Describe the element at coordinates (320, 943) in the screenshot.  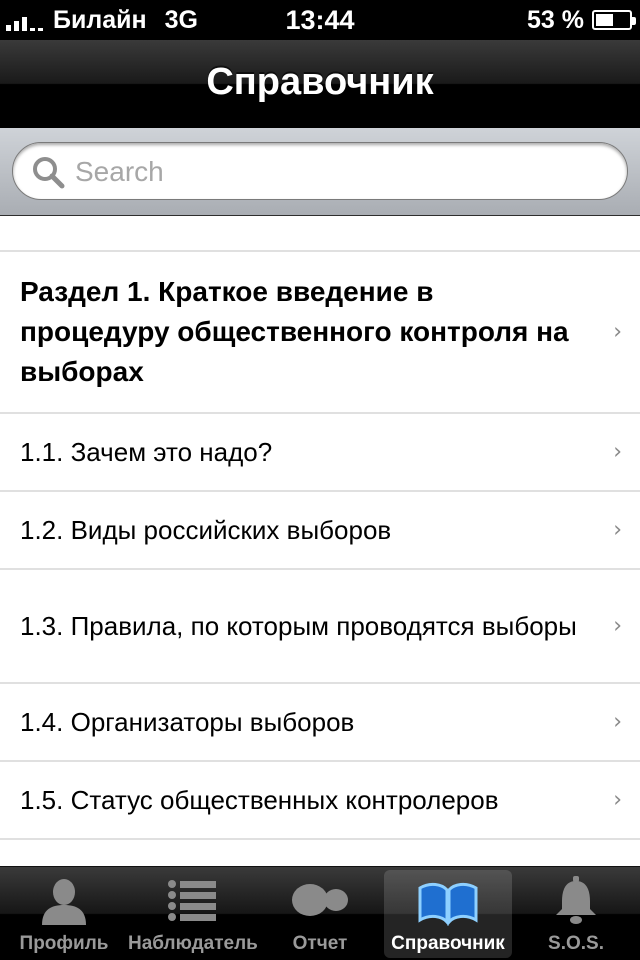
I see `tab-label: Отчет` at that location.